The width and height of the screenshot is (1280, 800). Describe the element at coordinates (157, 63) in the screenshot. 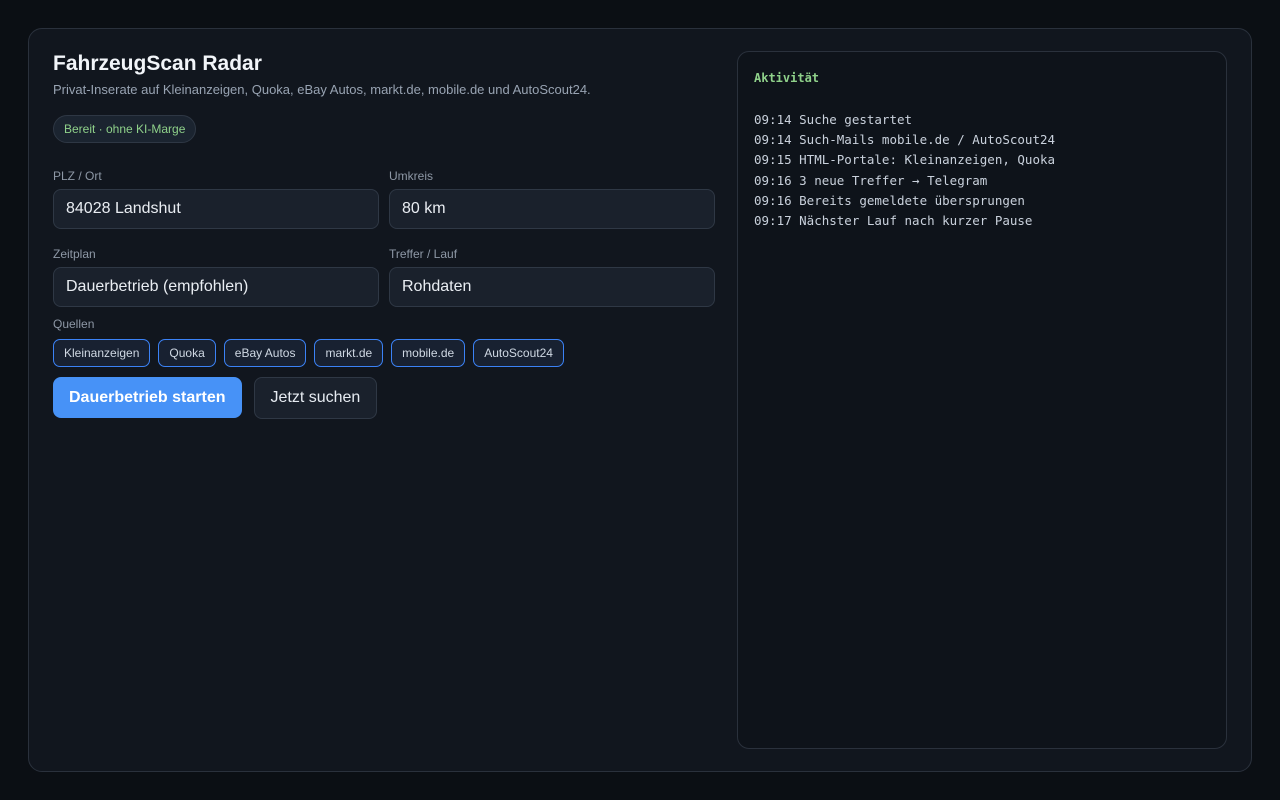

I see `app-title: FahrzeugScan Radar` at that location.